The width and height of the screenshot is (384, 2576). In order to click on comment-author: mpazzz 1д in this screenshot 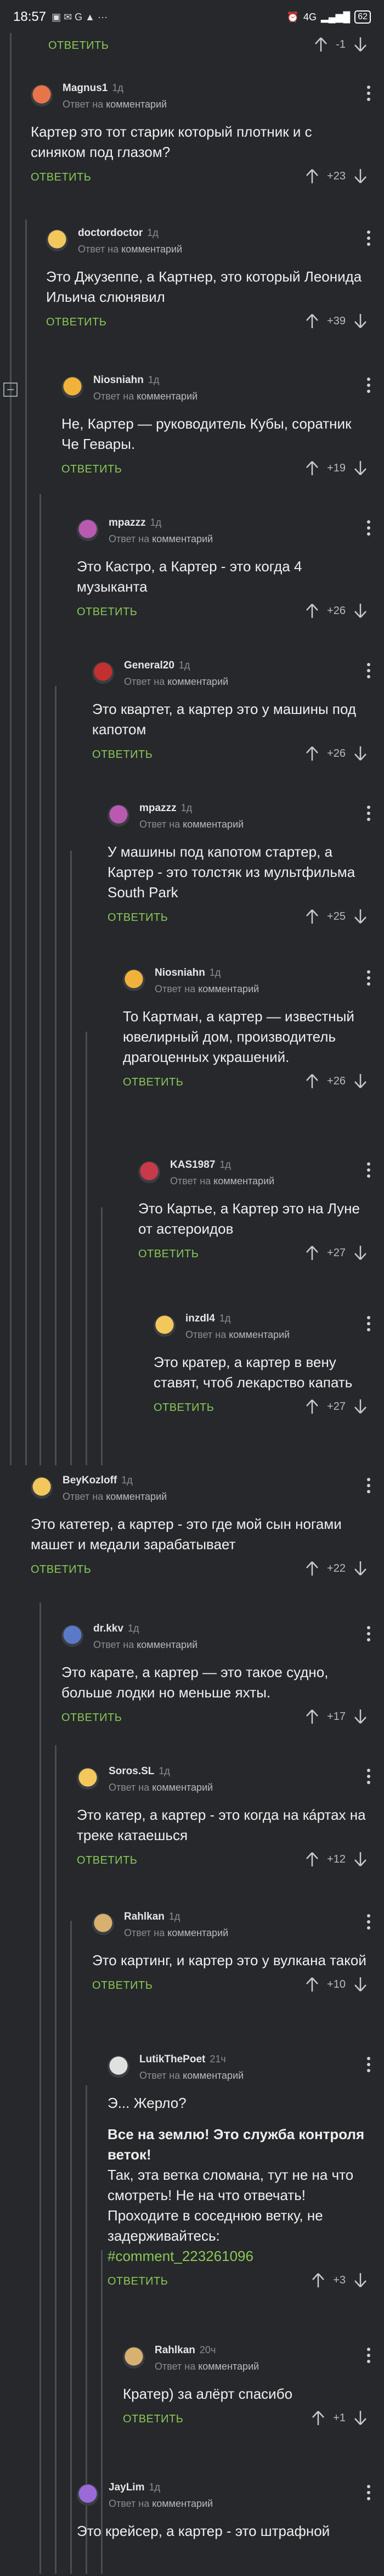, I will do `click(135, 523)`.